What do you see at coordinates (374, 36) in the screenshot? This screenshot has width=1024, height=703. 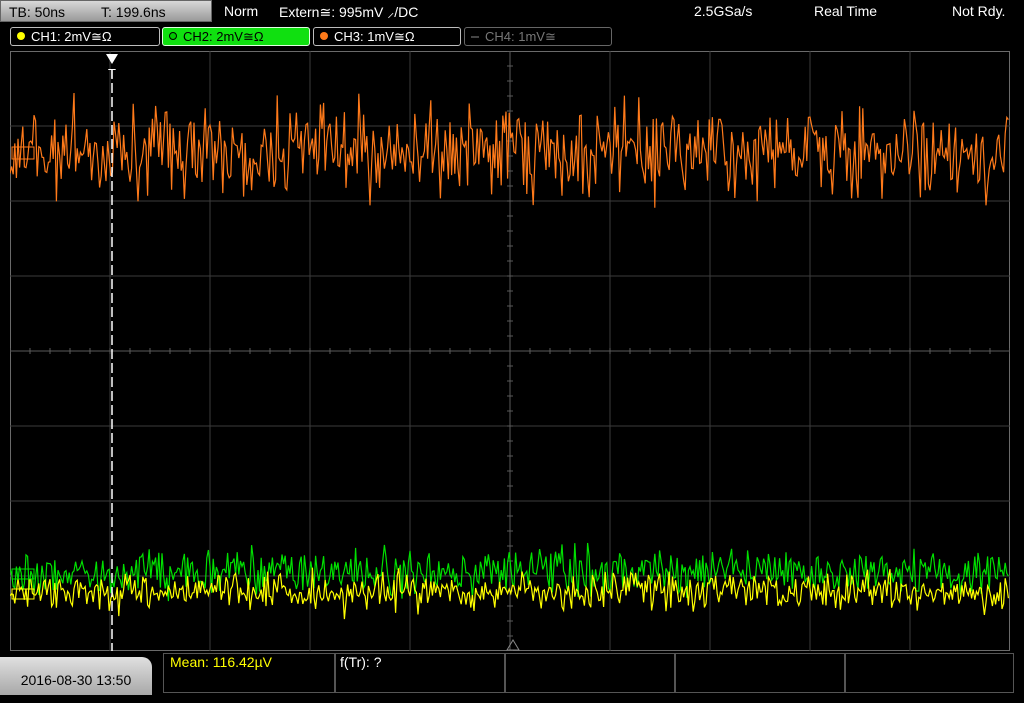 I see `channel-3-label: CH3: 1mV≅Ω` at bounding box center [374, 36].